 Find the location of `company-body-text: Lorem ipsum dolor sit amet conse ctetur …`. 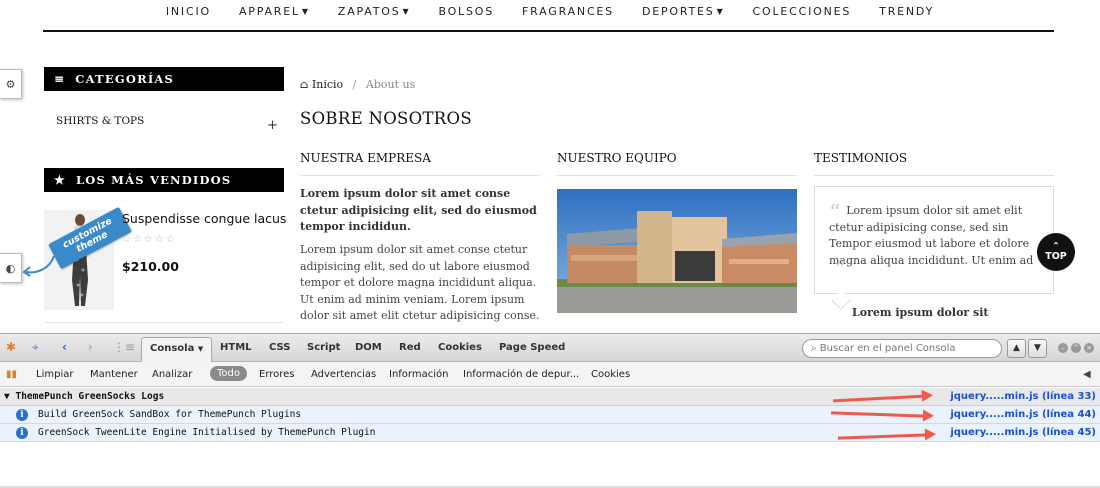

company-body-text: Lorem ipsum dolor sit amet conse ctetur … is located at coordinates (420, 282).